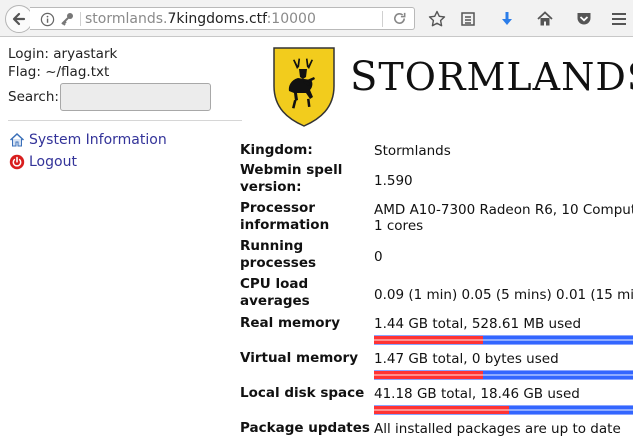 The height and width of the screenshot is (437, 633). I want to click on menu-icon, so click(619, 19).